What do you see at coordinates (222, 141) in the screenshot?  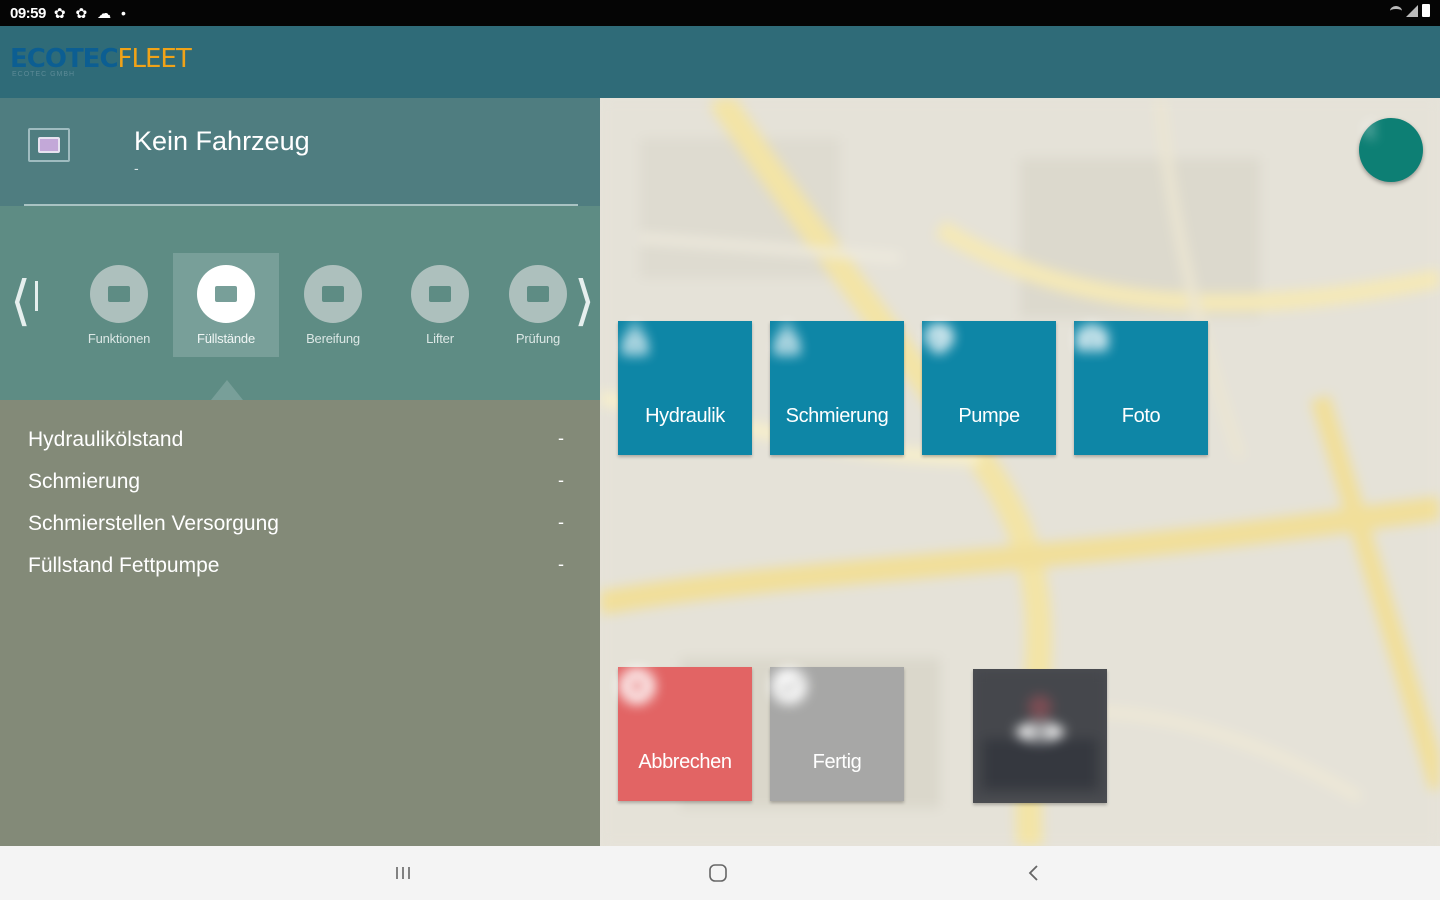 I see `vehicle-title: Kein Fahrzeug` at bounding box center [222, 141].